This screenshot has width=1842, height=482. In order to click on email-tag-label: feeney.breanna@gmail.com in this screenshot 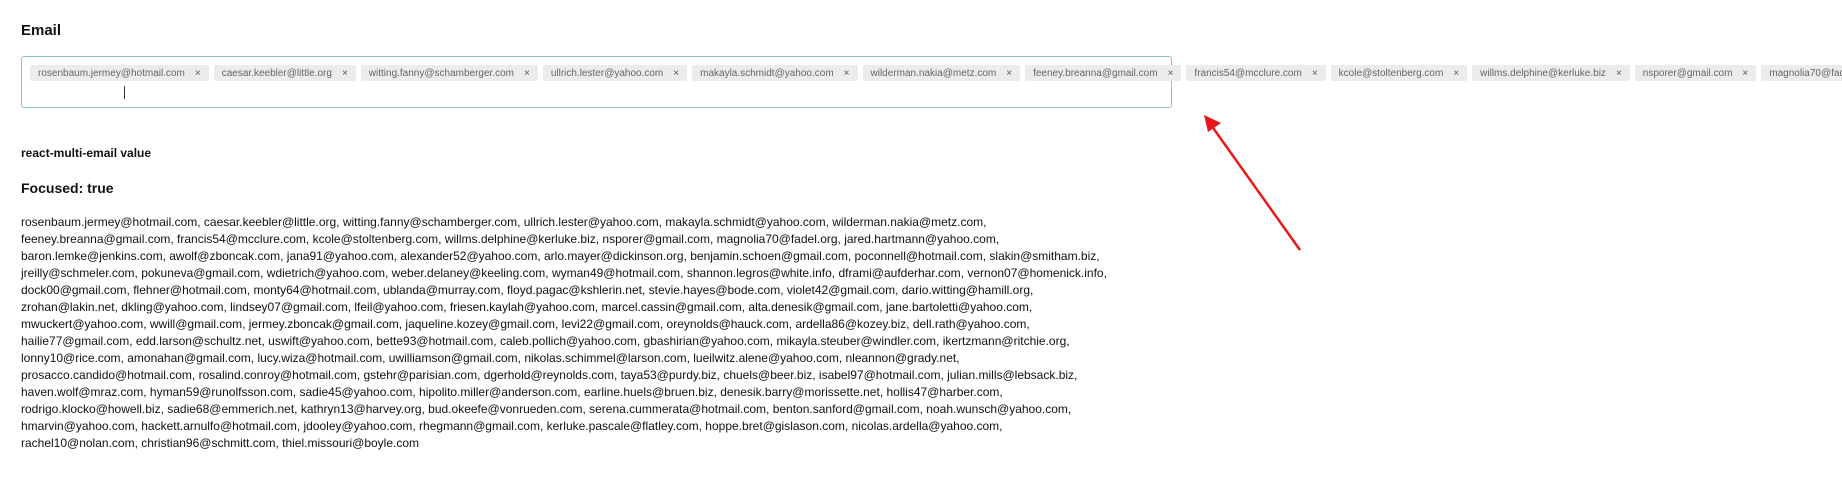, I will do `click(1095, 73)`.